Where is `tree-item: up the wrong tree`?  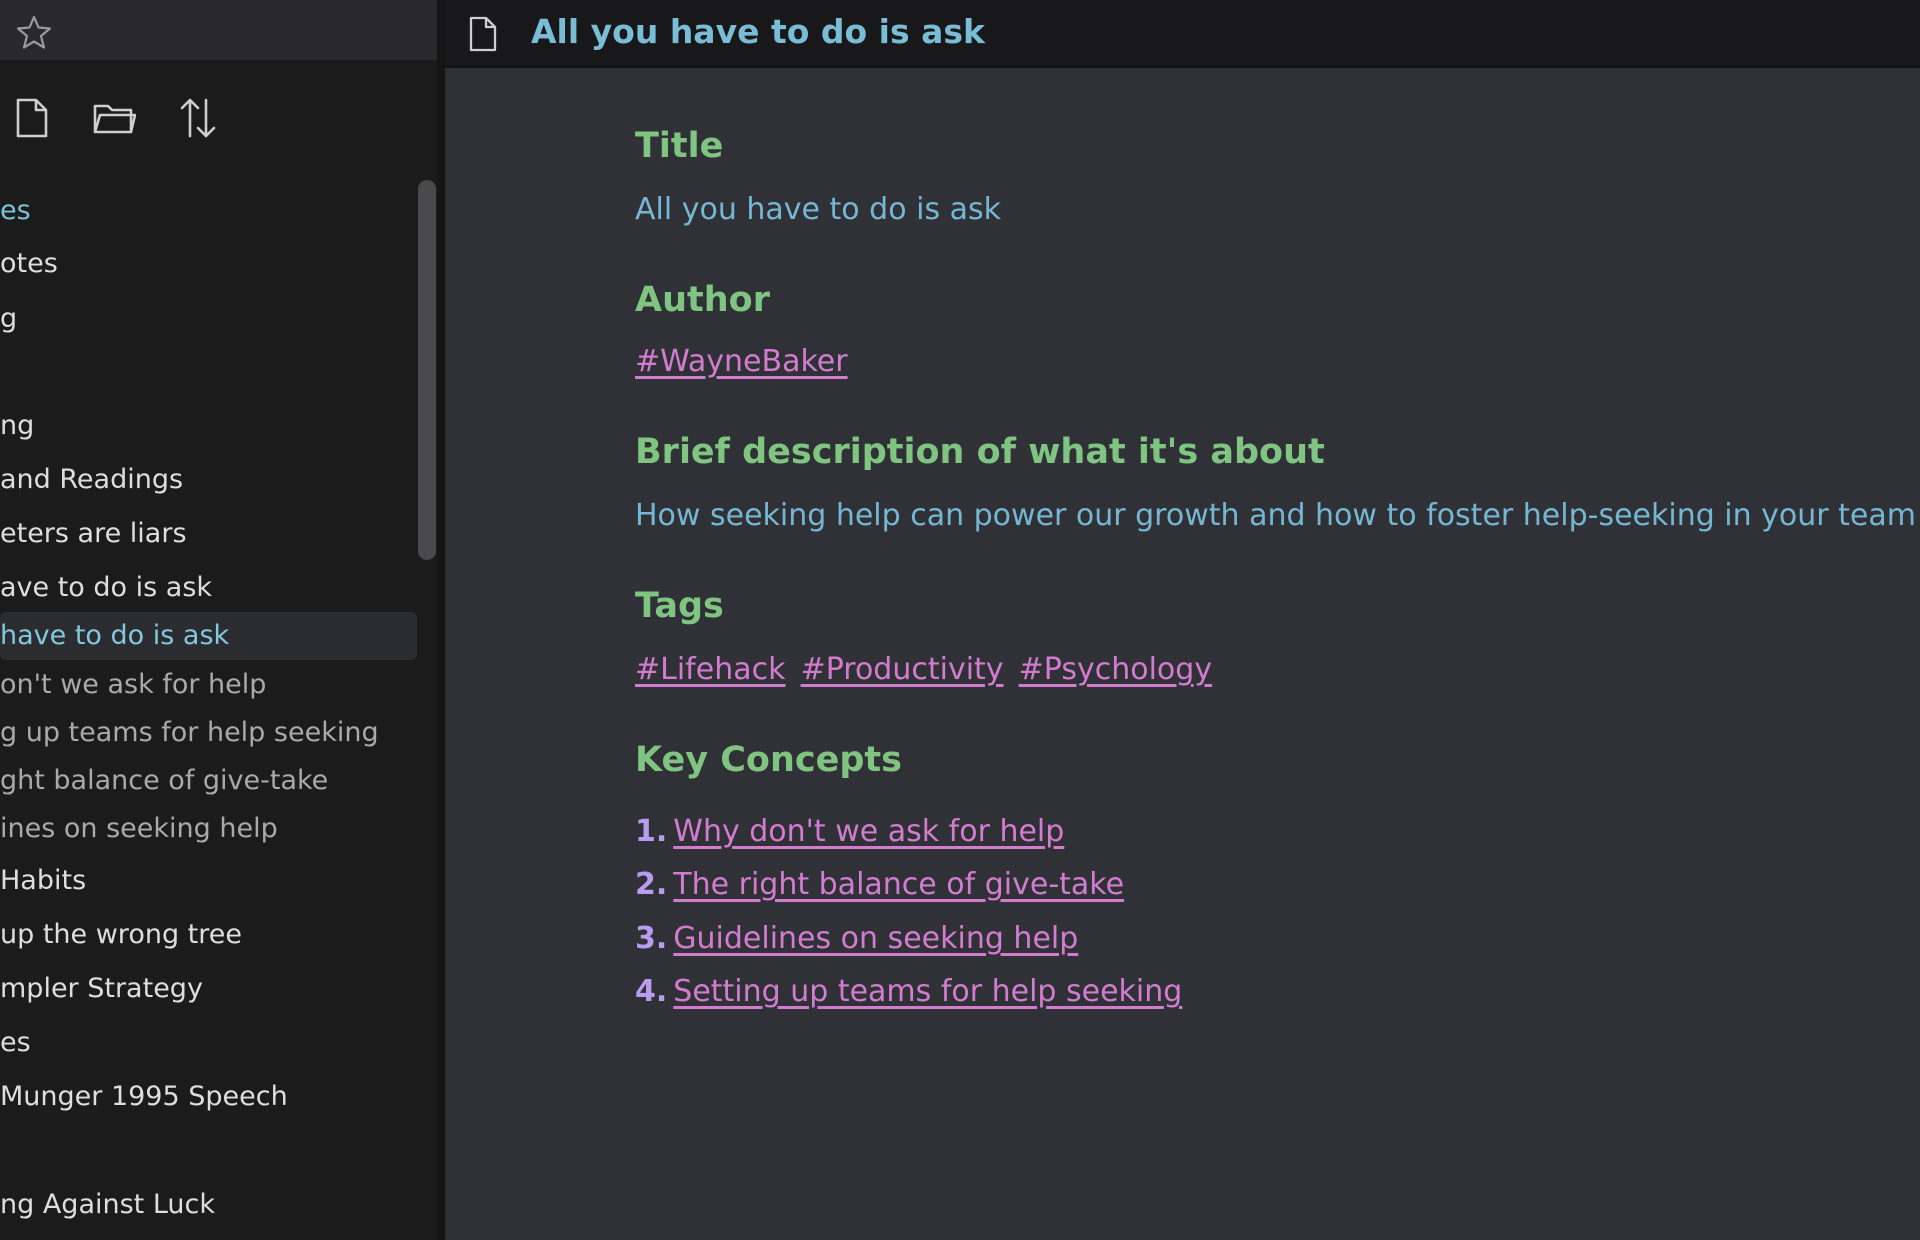 tree-item: up the wrong tree is located at coordinates (208, 935).